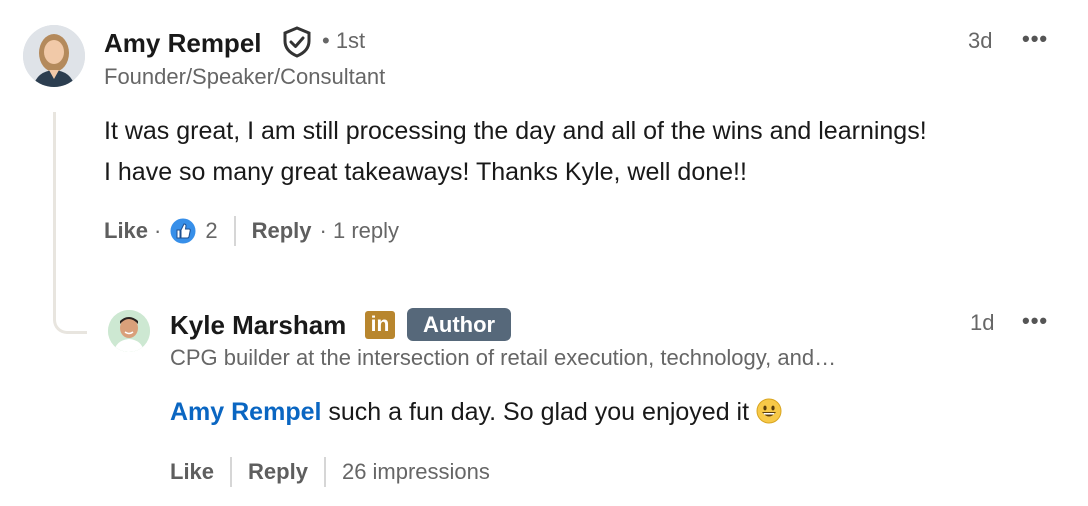 This screenshot has width=1088, height=506. I want to click on verified-shield-icon, so click(297, 42).